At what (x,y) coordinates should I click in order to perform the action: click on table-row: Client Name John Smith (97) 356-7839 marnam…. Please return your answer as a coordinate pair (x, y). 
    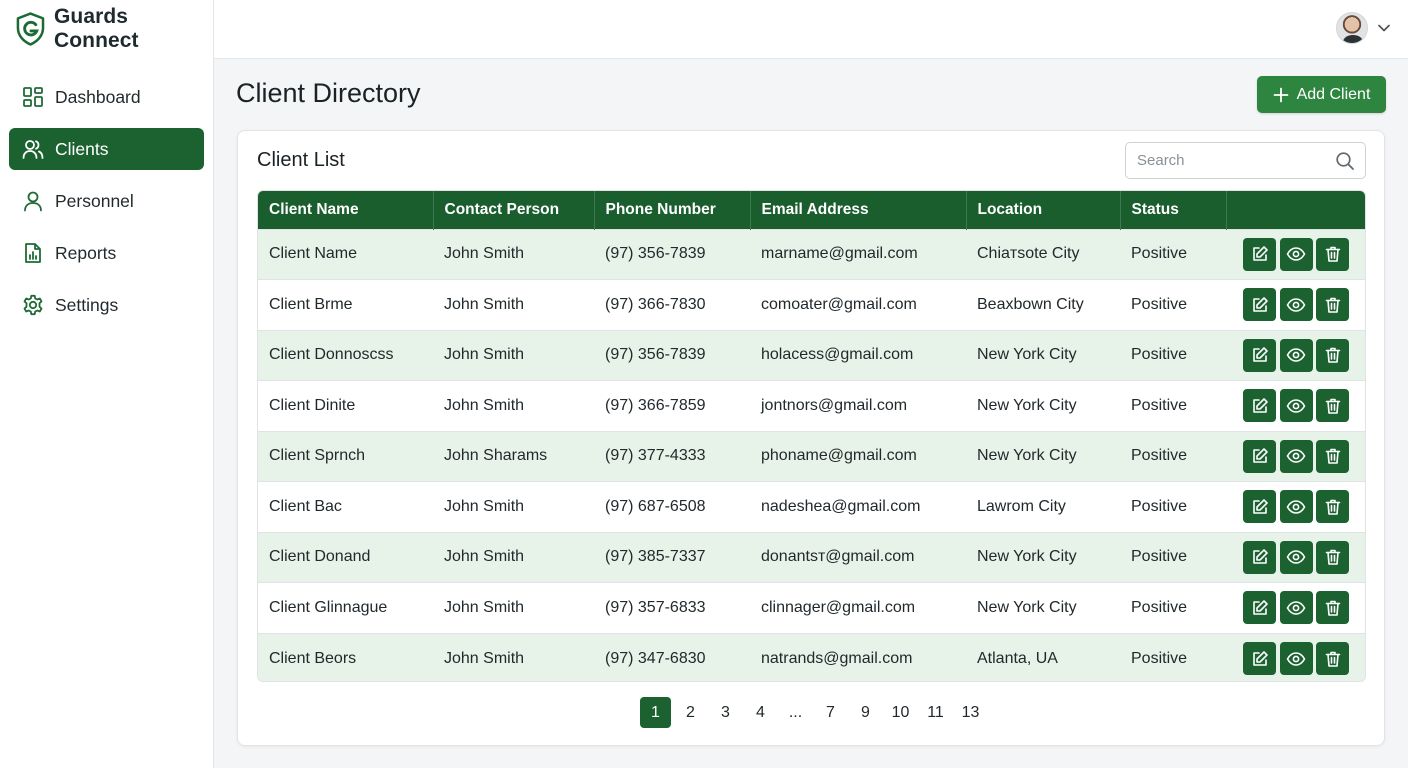
    Looking at the image, I should click on (811, 254).